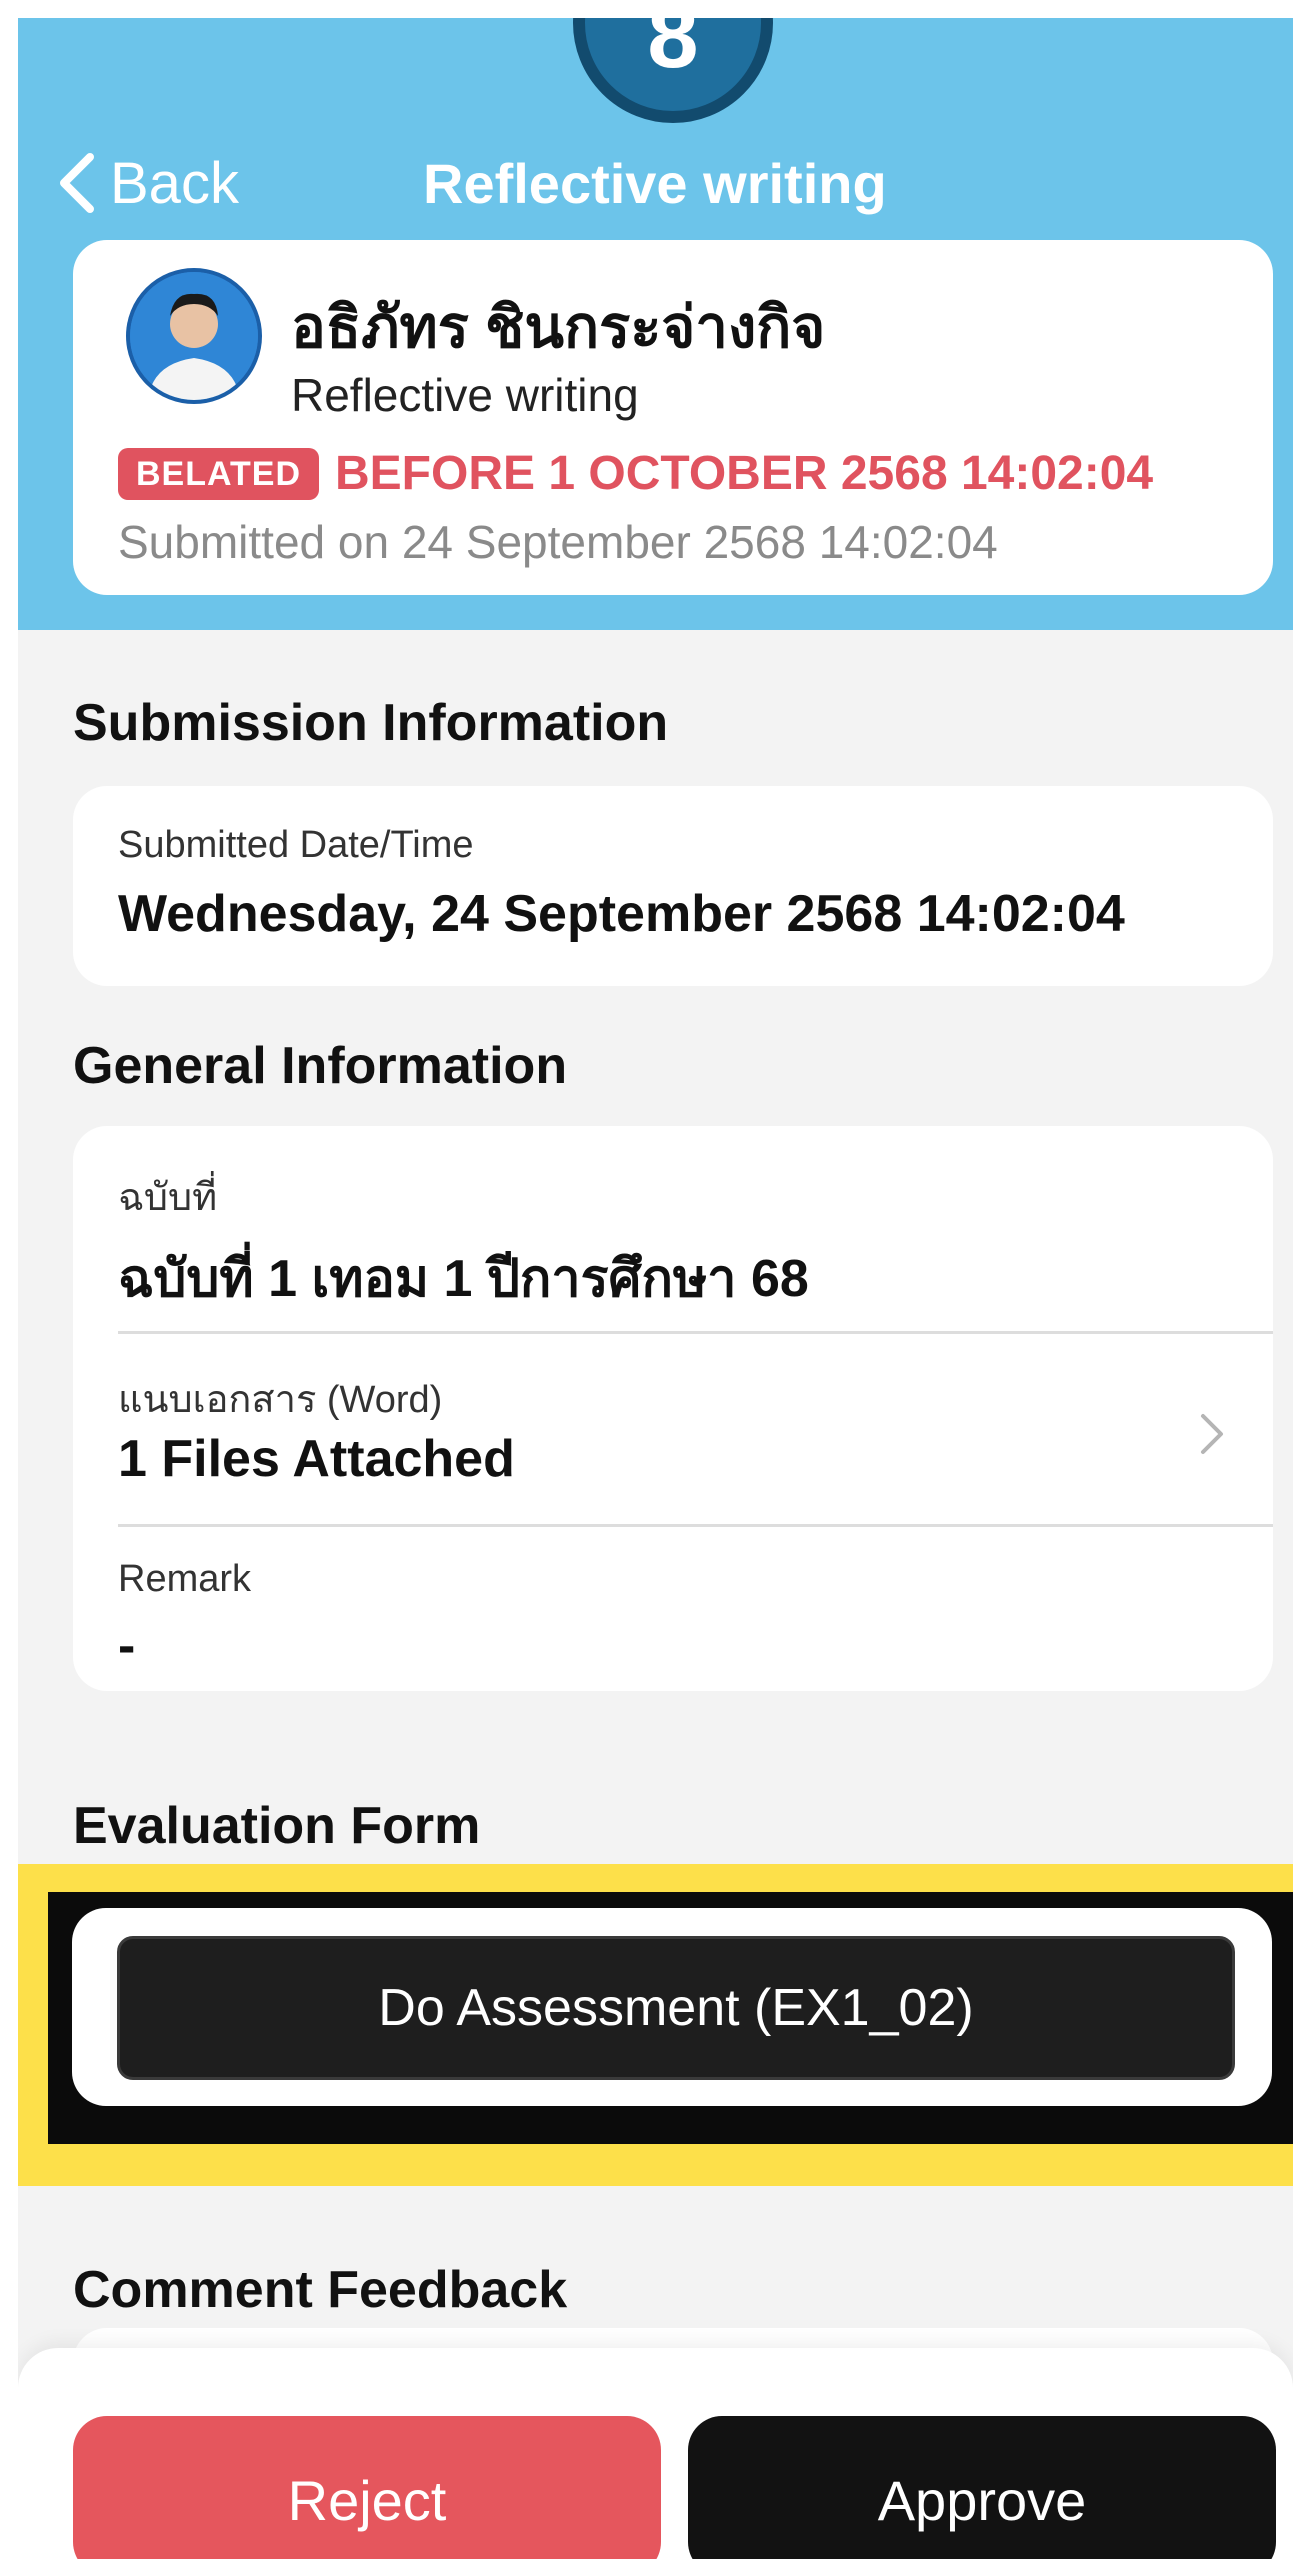 The width and height of the screenshot is (1293, 2559). What do you see at coordinates (1212, 1434) in the screenshot?
I see `chevron-right-icon` at bounding box center [1212, 1434].